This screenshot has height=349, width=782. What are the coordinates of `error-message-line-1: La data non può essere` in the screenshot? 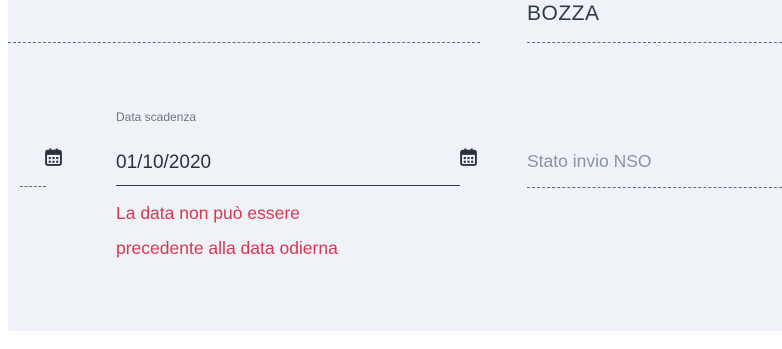 It's located at (208, 213).